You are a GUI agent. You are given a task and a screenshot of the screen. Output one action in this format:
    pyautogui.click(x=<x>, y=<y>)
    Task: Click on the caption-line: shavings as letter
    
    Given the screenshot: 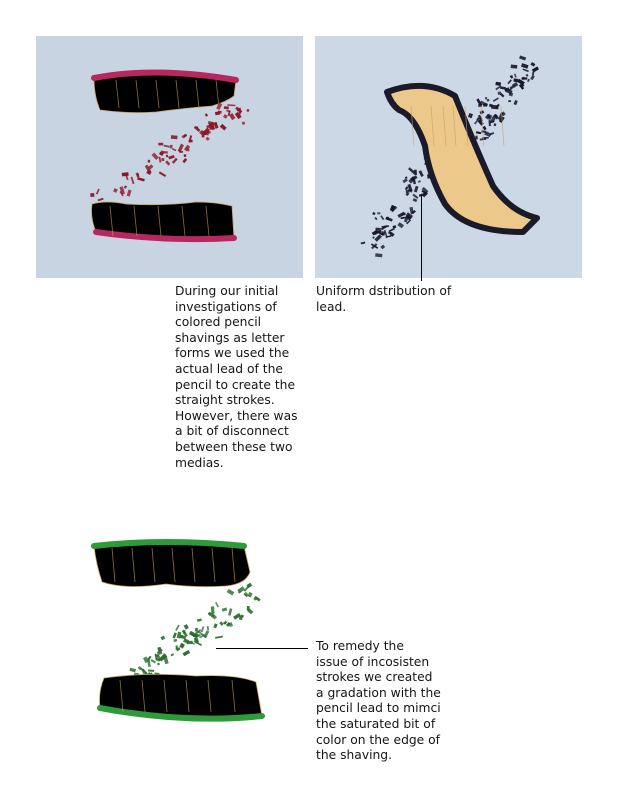 What is the action you would take?
    pyautogui.click(x=230, y=337)
    